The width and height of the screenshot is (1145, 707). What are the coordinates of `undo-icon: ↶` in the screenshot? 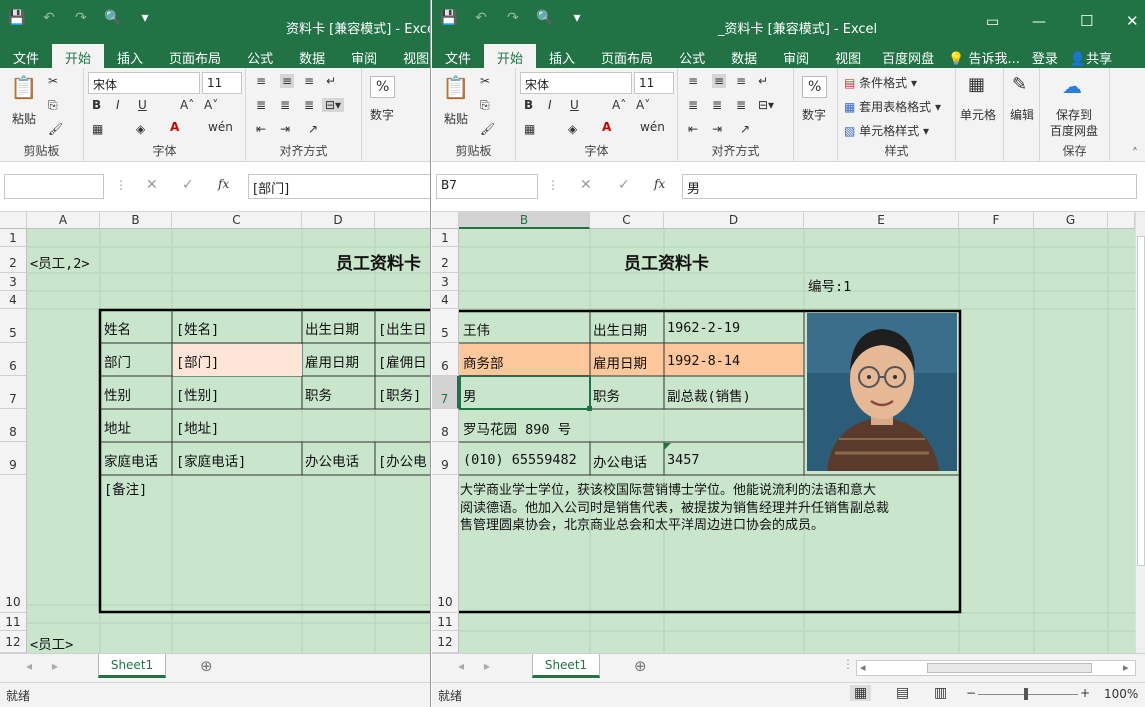 It's located at (481, 18).